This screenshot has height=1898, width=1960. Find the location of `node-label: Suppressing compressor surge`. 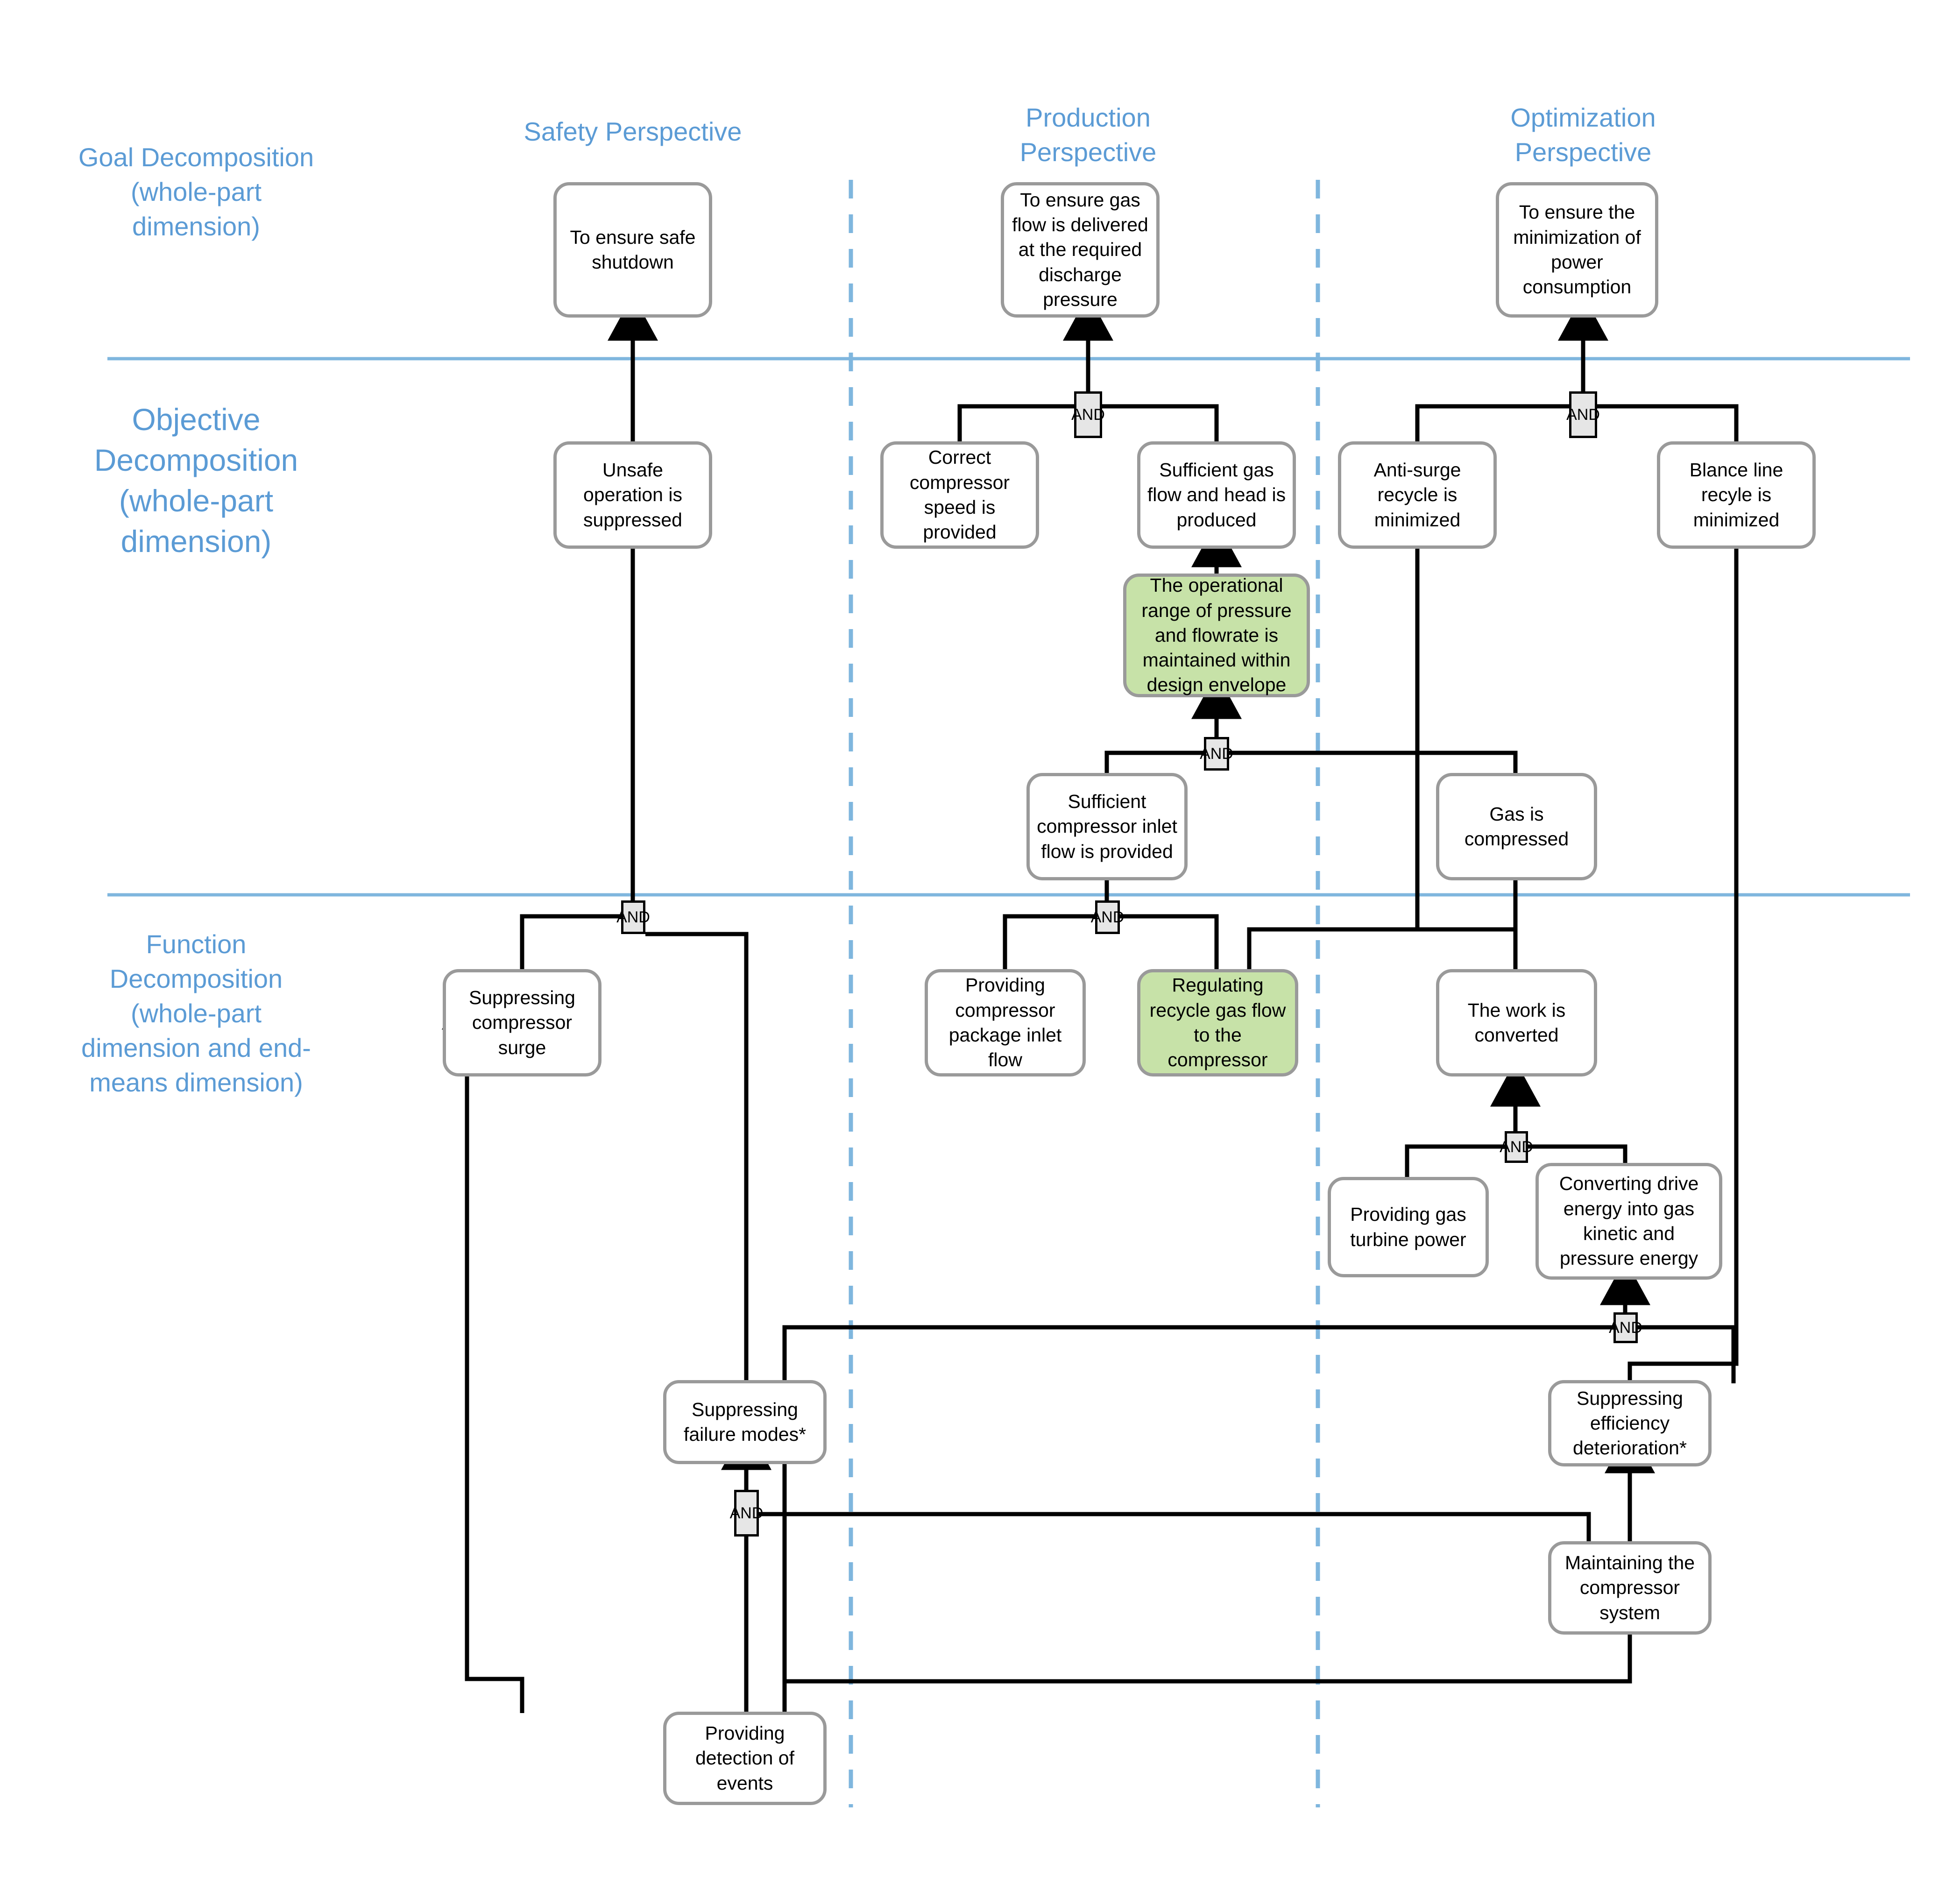

node-label: Suppressing compressor surge is located at coordinates (522, 1022).